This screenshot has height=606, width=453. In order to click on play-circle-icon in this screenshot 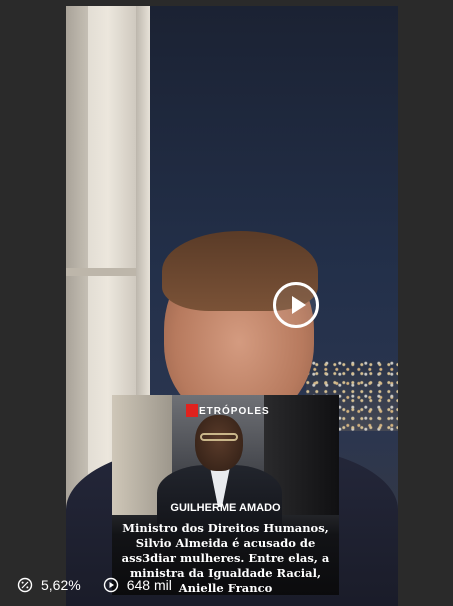, I will do `click(110, 585)`.